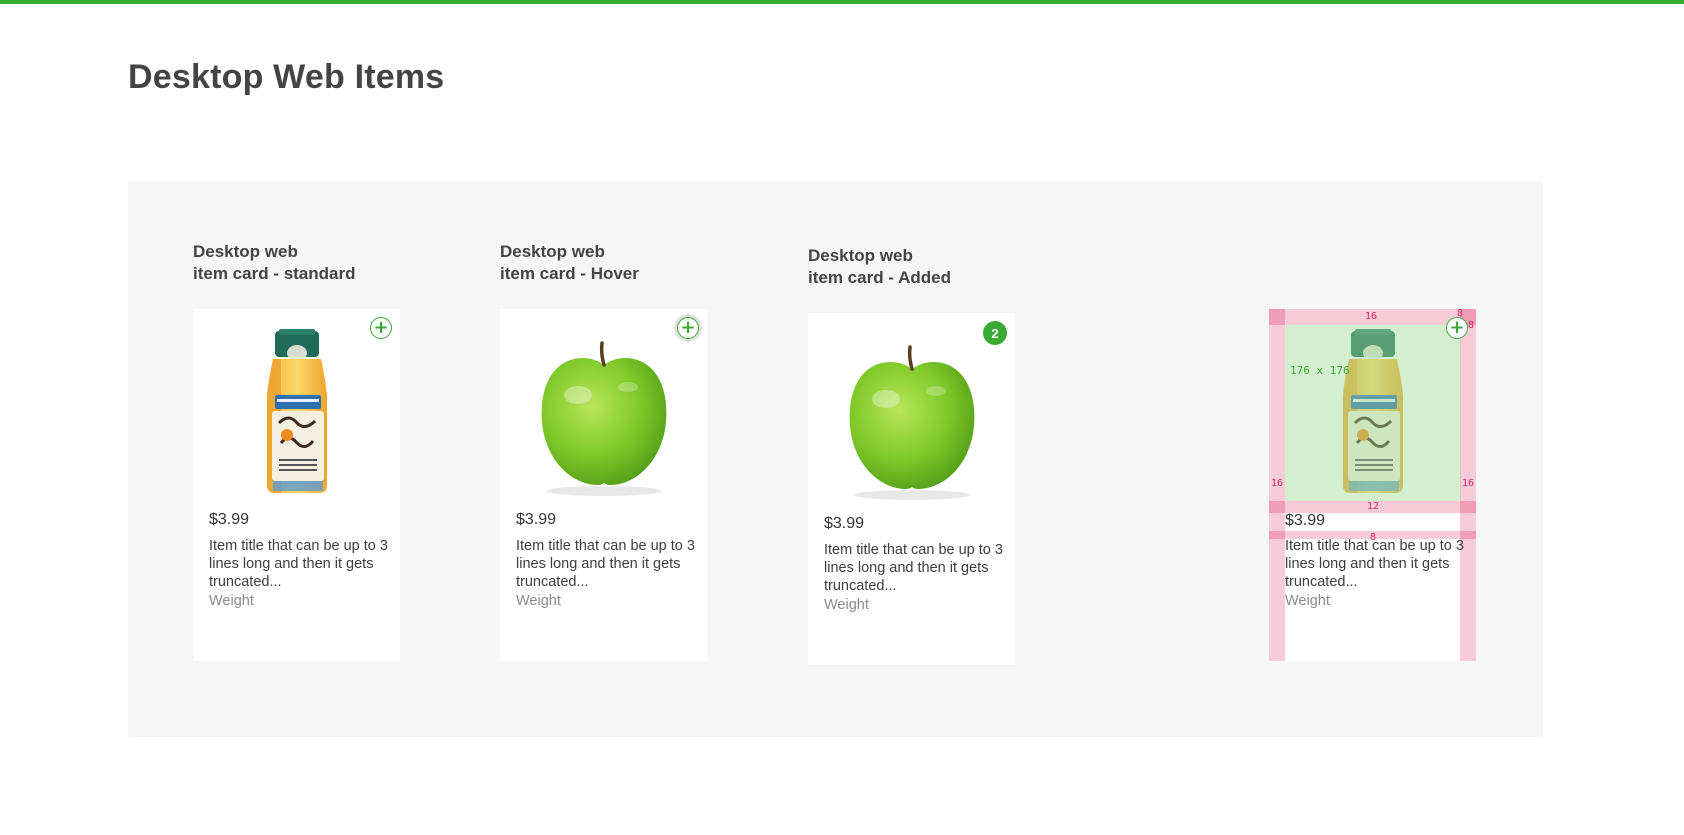 The width and height of the screenshot is (1684, 835). Describe the element at coordinates (1471, 325) in the screenshot. I see `spec-label-button-right: 8` at that location.